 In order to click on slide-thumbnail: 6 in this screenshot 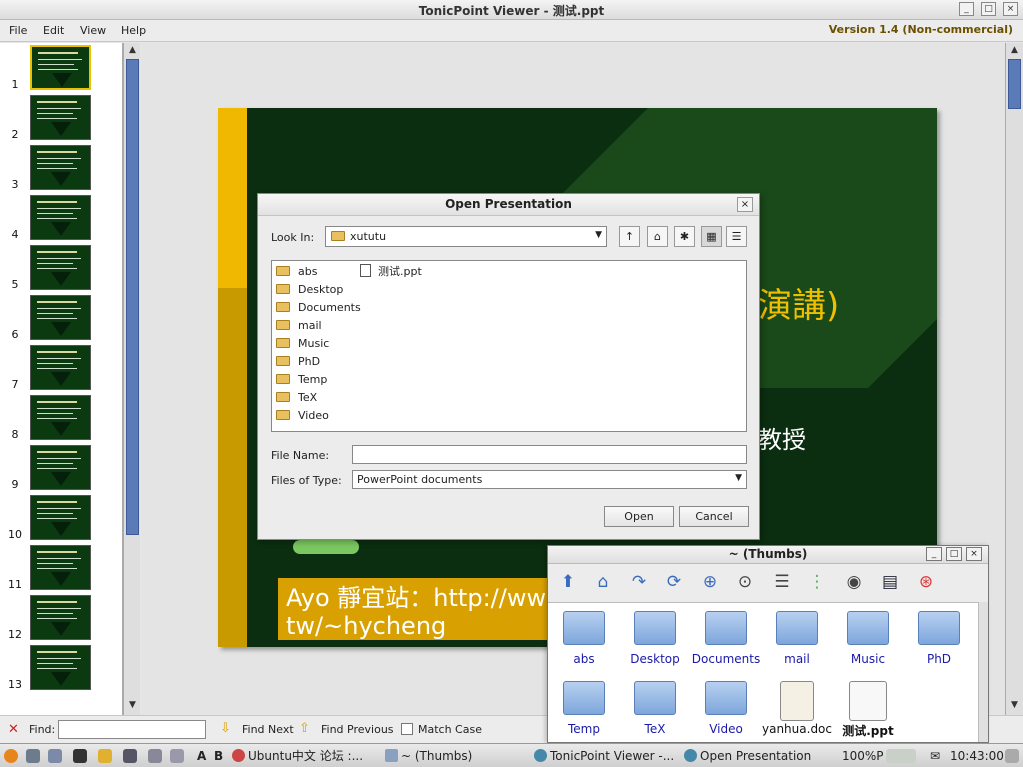, I will do `click(61, 318)`.